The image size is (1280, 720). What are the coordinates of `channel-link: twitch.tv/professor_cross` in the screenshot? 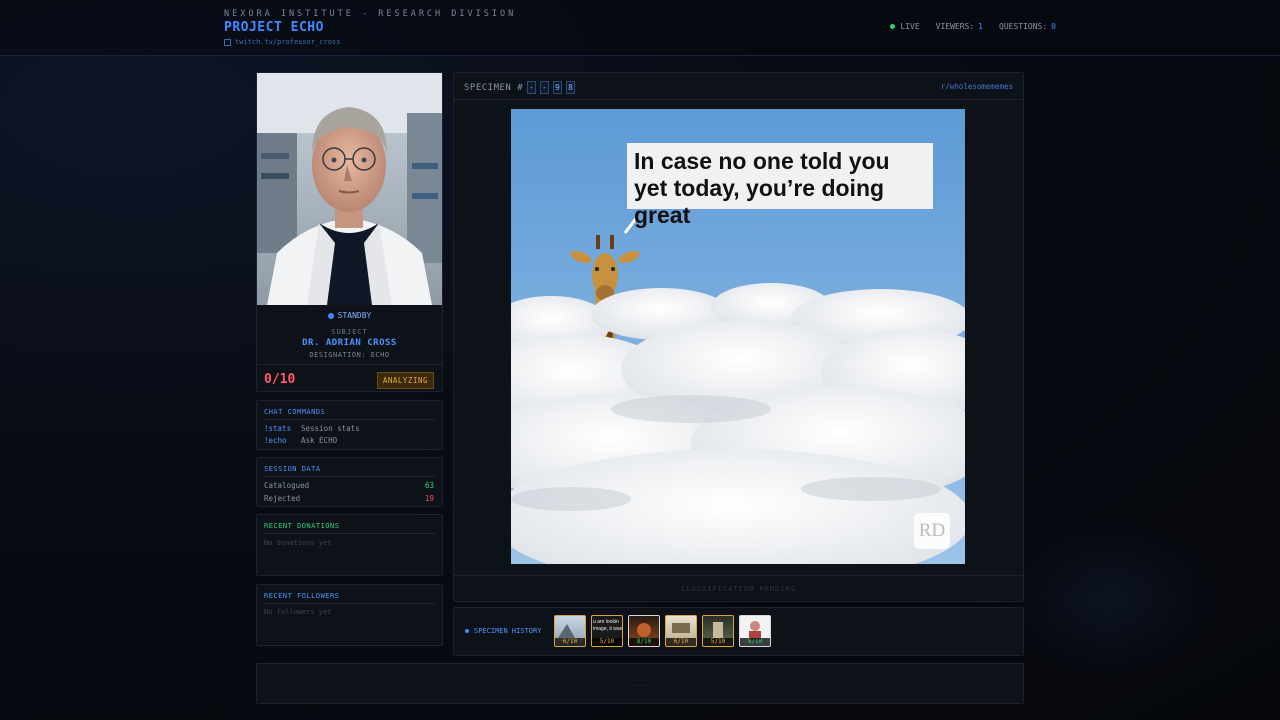 It's located at (282, 42).